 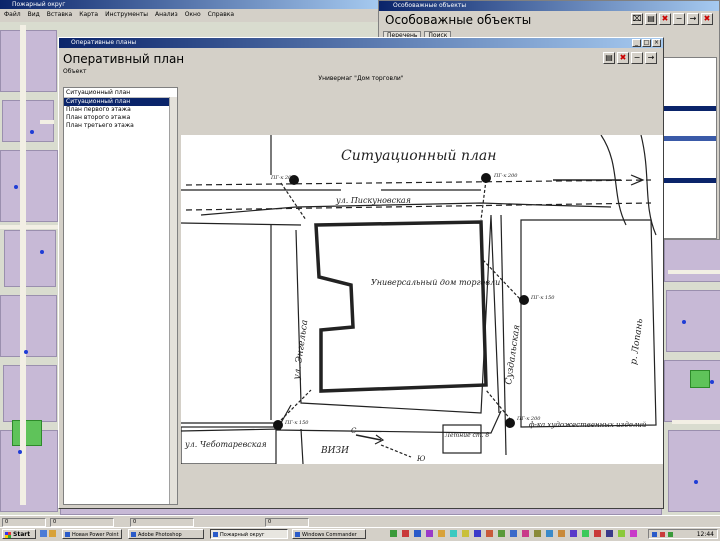 What do you see at coordinates (221, 15) in the screenshot?
I see `menu-item: Справка` at bounding box center [221, 15].